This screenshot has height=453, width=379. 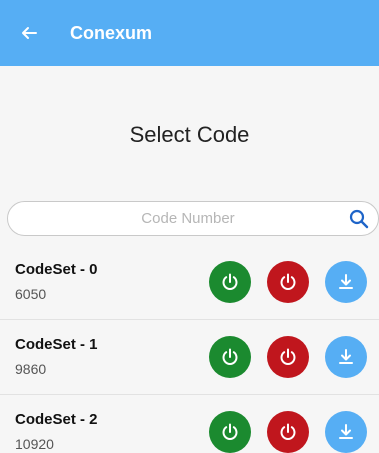 What do you see at coordinates (31, 369) in the screenshot?
I see `codeset-code: 9860` at bounding box center [31, 369].